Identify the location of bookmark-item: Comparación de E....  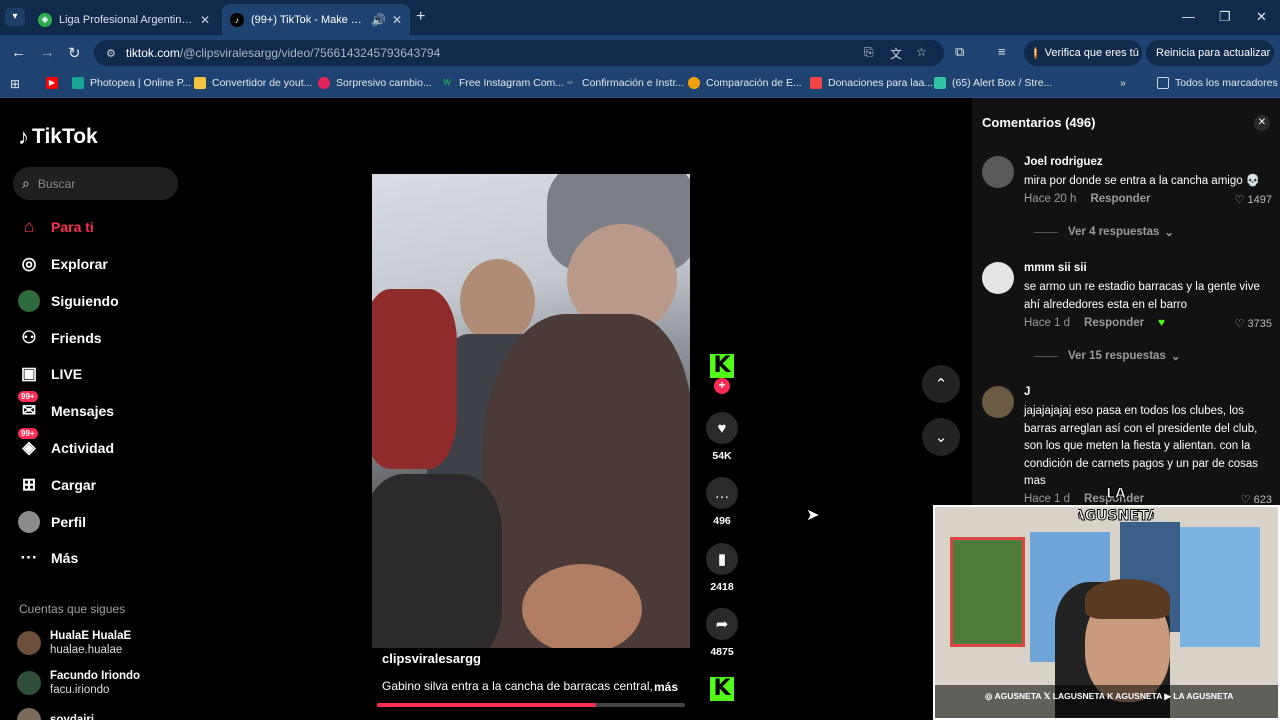
(745, 83).